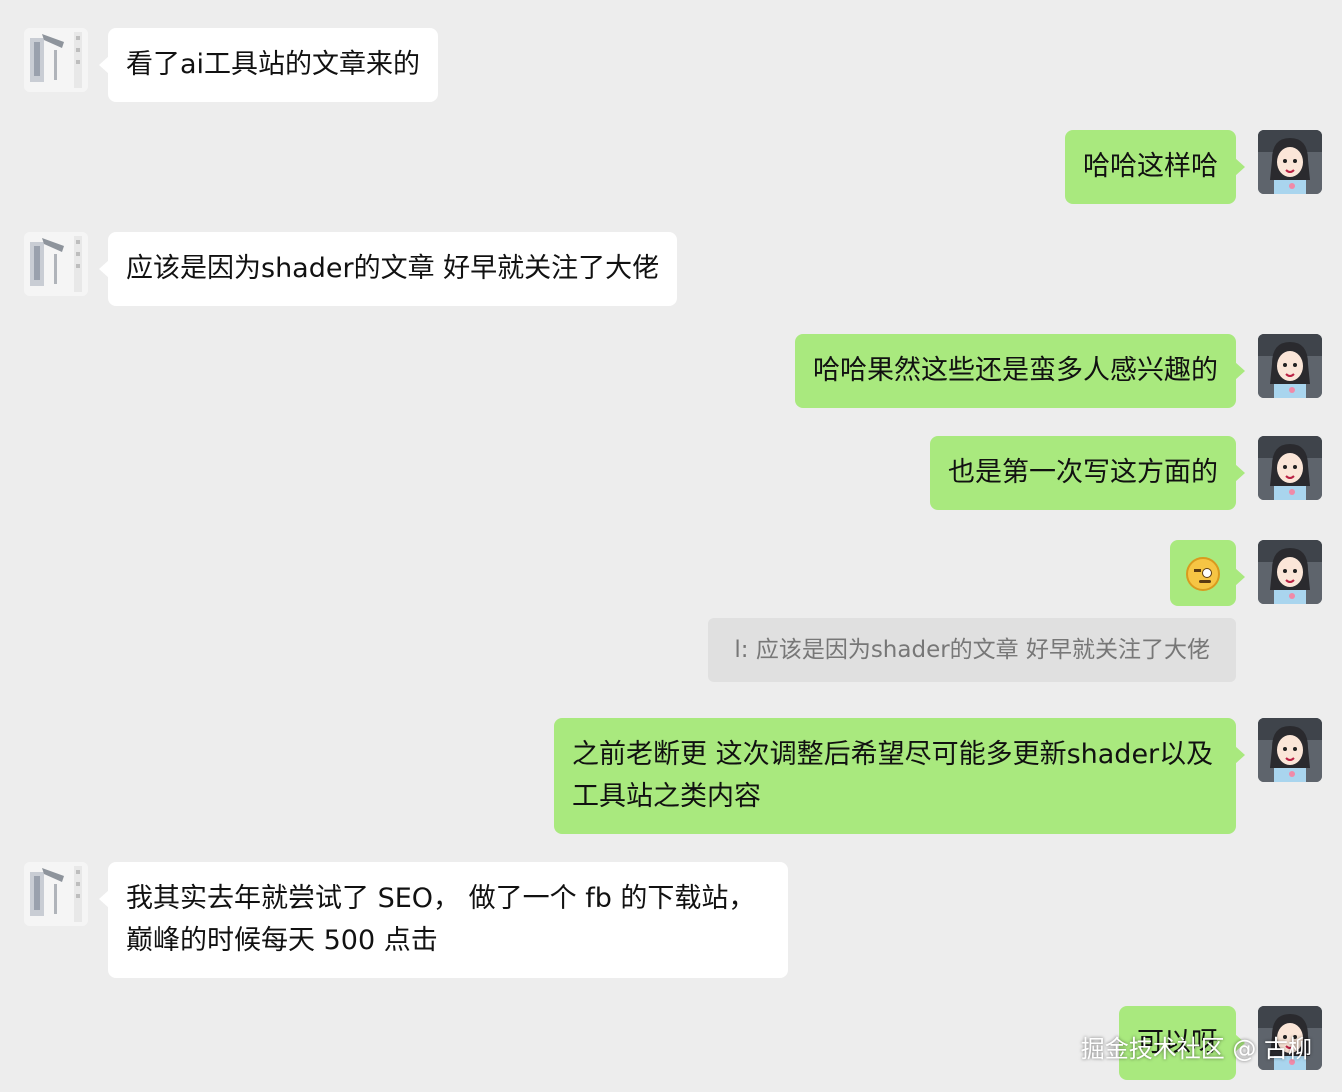  Describe the element at coordinates (1015, 370) in the screenshot. I see `message-text: 哈哈果然这些还是蛮多人感兴趣的` at that location.